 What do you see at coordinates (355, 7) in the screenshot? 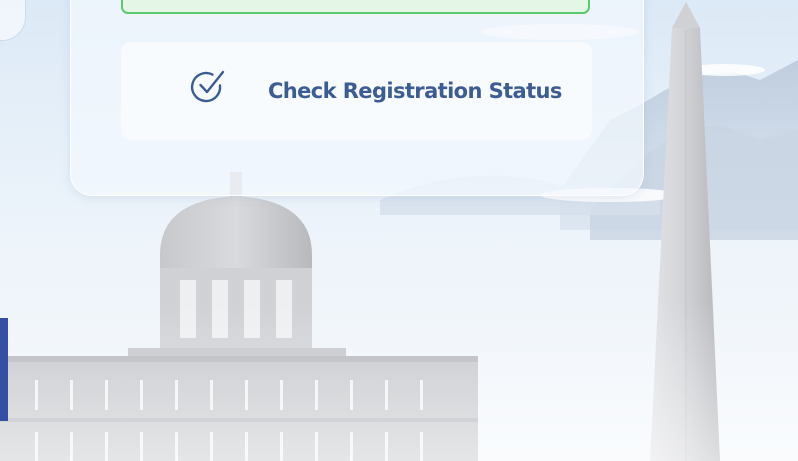
I see `confirm-box` at bounding box center [355, 7].